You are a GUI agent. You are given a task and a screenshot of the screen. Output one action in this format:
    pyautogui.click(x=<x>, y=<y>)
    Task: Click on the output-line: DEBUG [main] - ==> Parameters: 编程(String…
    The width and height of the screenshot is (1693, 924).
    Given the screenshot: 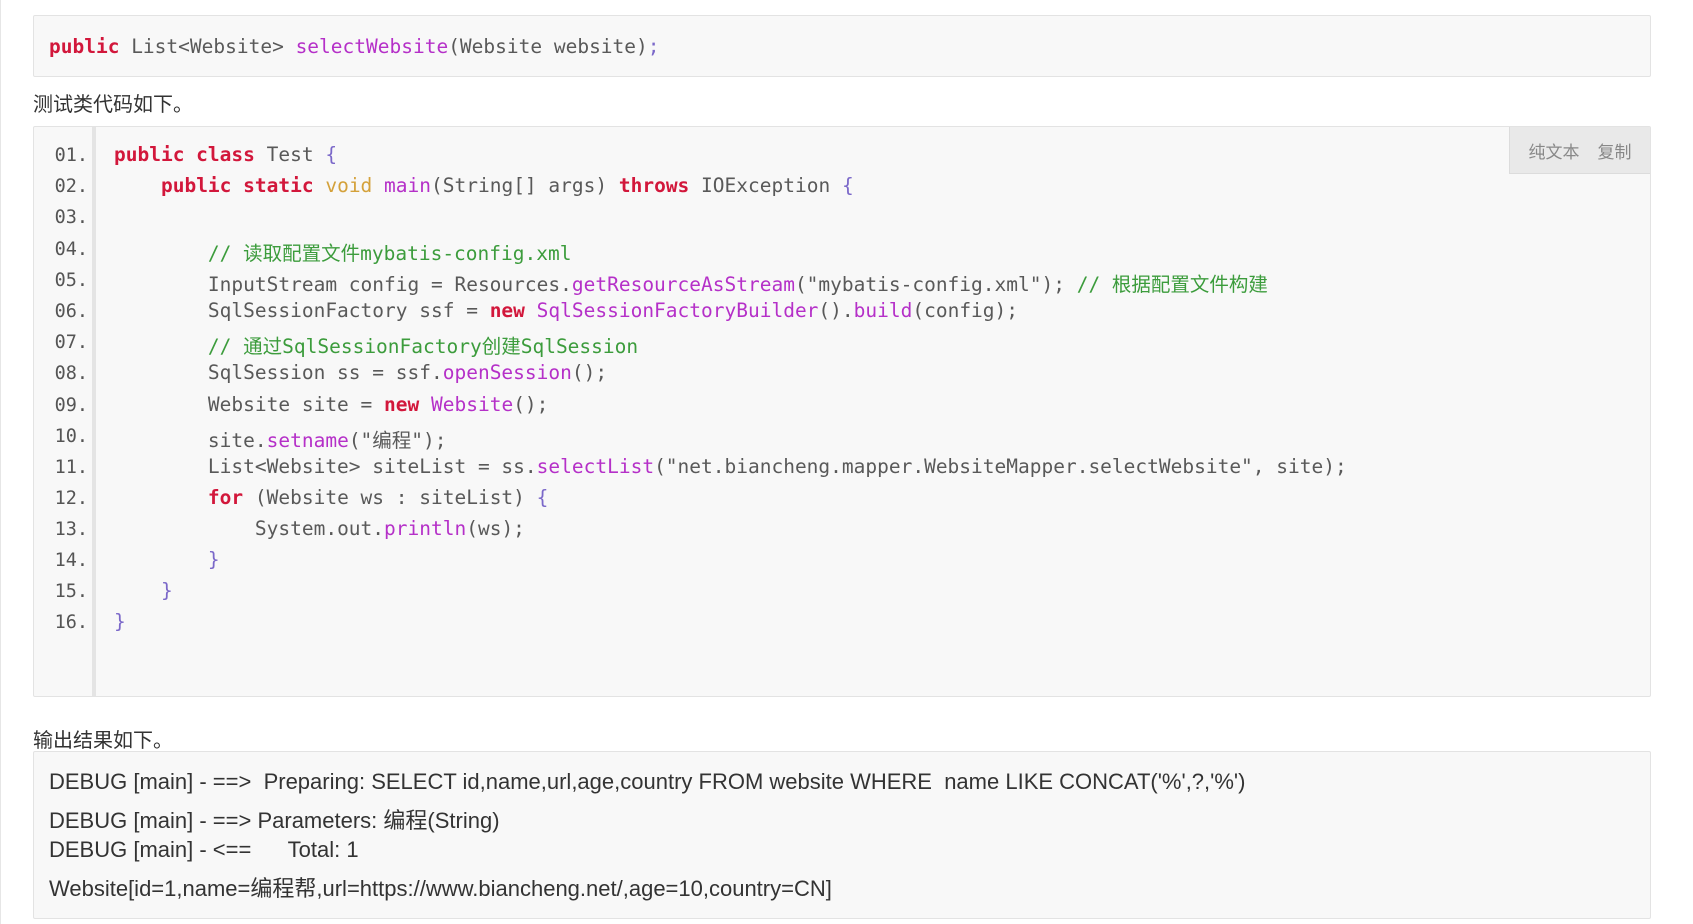 What is the action you would take?
    pyautogui.click(x=274, y=820)
    